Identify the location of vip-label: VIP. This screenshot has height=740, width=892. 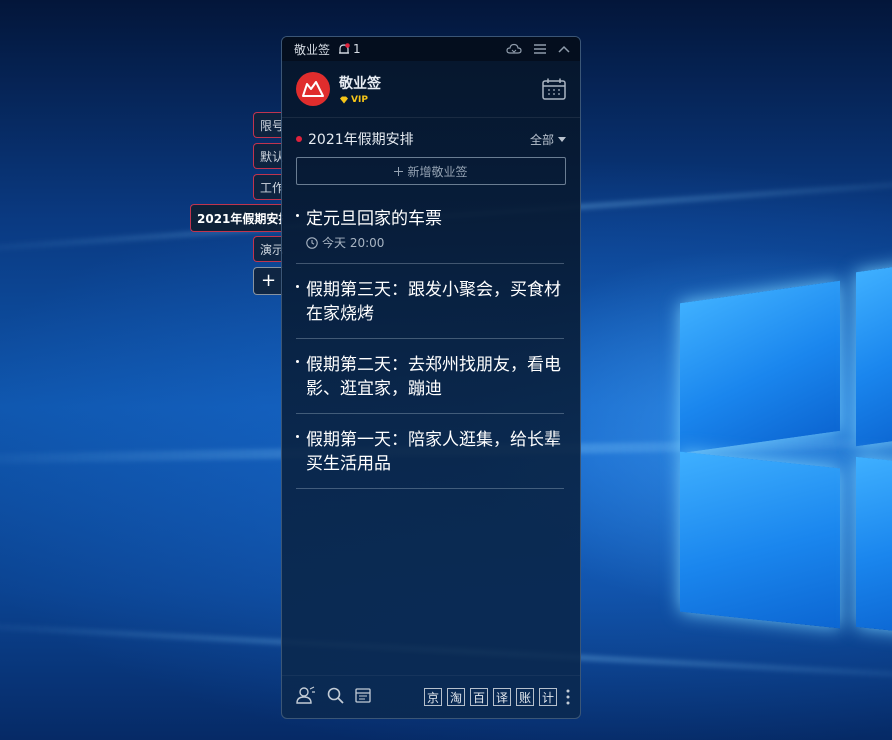
(359, 100).